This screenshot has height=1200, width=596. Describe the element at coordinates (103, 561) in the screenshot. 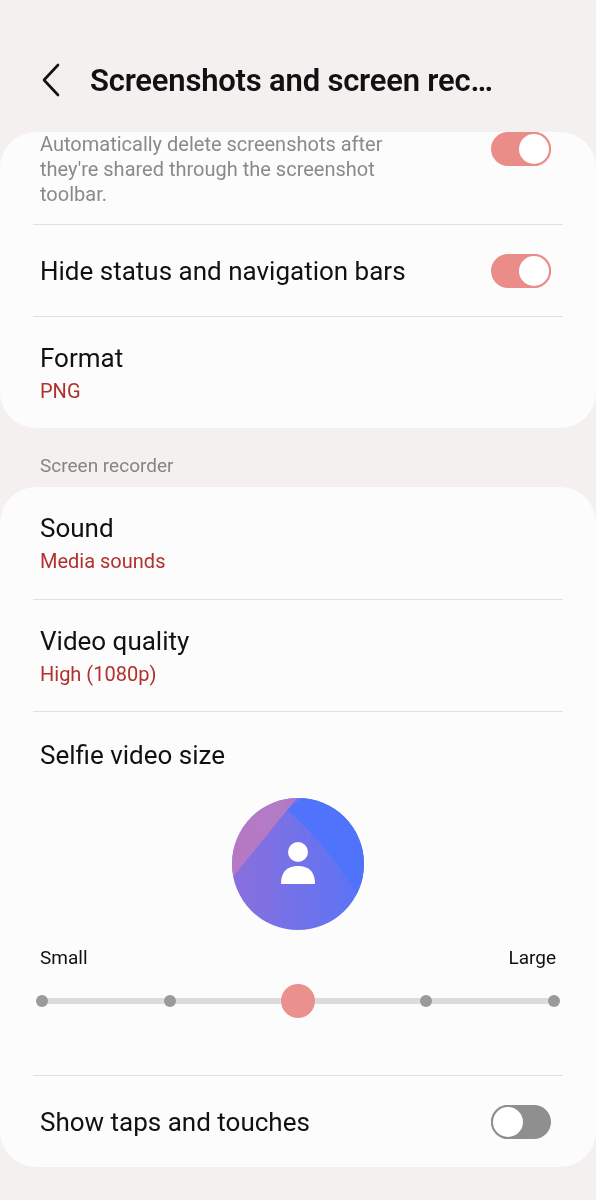

I see `setting-value: Media sounds` at that location.